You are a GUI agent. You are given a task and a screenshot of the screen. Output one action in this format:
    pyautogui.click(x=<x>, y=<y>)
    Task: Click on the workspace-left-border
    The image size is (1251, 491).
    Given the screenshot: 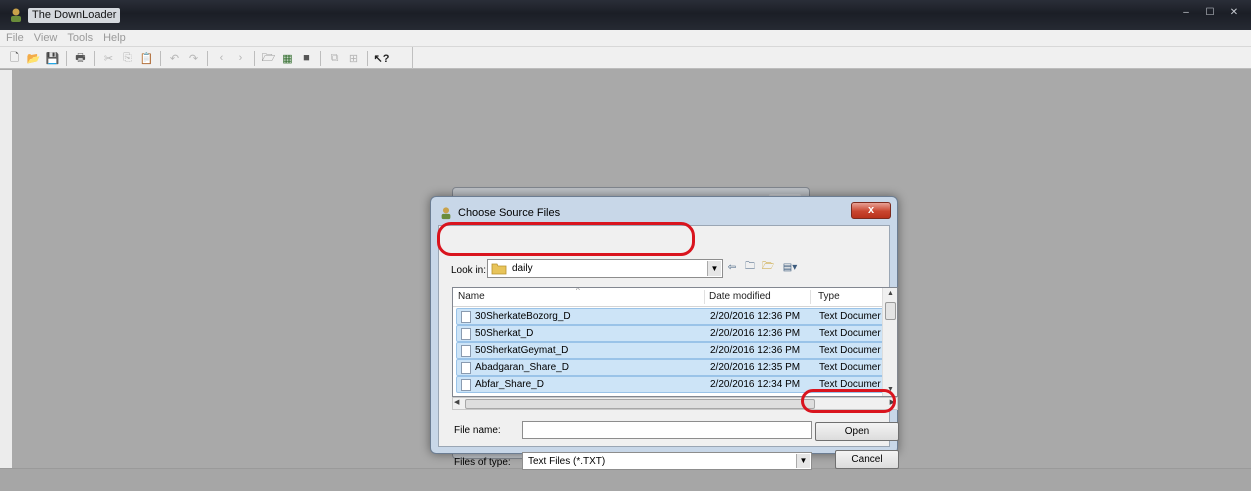 What is the action you would take?
    pyautogui.click(x=6, y=280)
    